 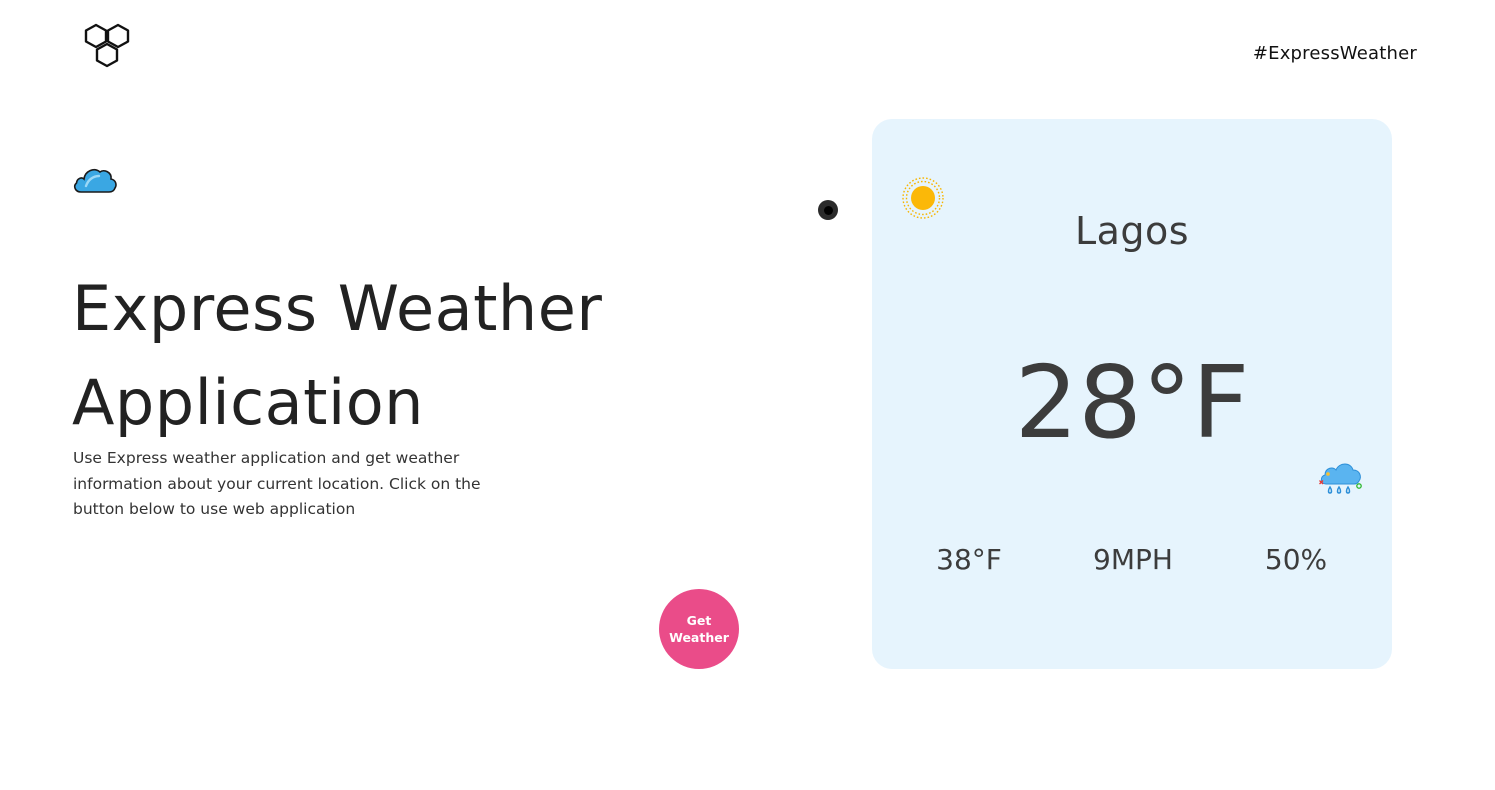 What do you see at coordinates (1340, 478) in the screenshot?
I see `rain-cloud-icon` at bounding box center [1340, 478].